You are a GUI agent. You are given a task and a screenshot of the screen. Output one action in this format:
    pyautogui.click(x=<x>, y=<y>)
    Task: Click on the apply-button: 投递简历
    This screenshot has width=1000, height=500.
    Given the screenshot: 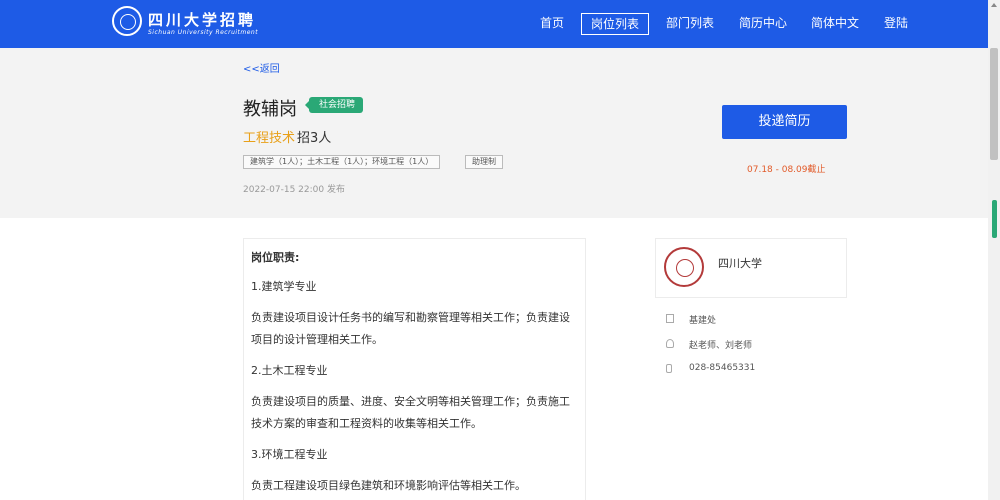 What is the action you would take?
    pyautogui.click(x=784, y=122)
    